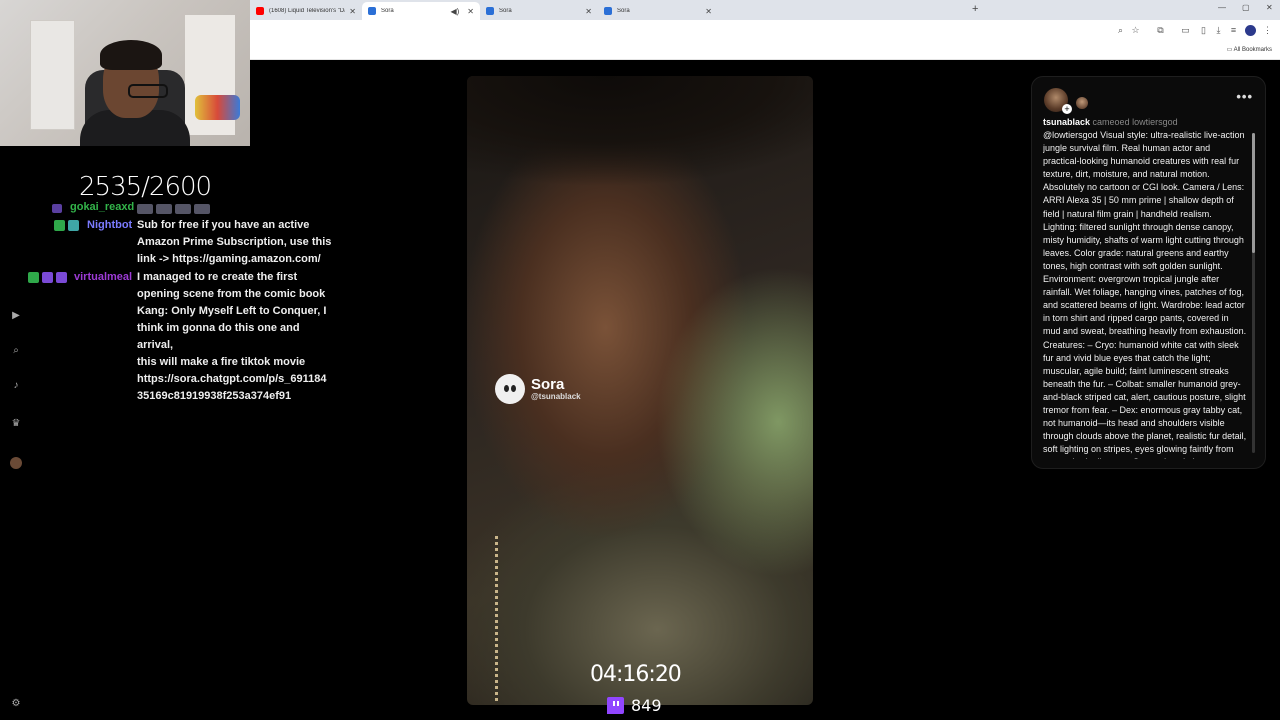 The image size is (1280, 720). What do you see at coordinates (1218, 30) in the screenshot?
I see `download-icon: ⤓` at bounding box center [1218, 30].